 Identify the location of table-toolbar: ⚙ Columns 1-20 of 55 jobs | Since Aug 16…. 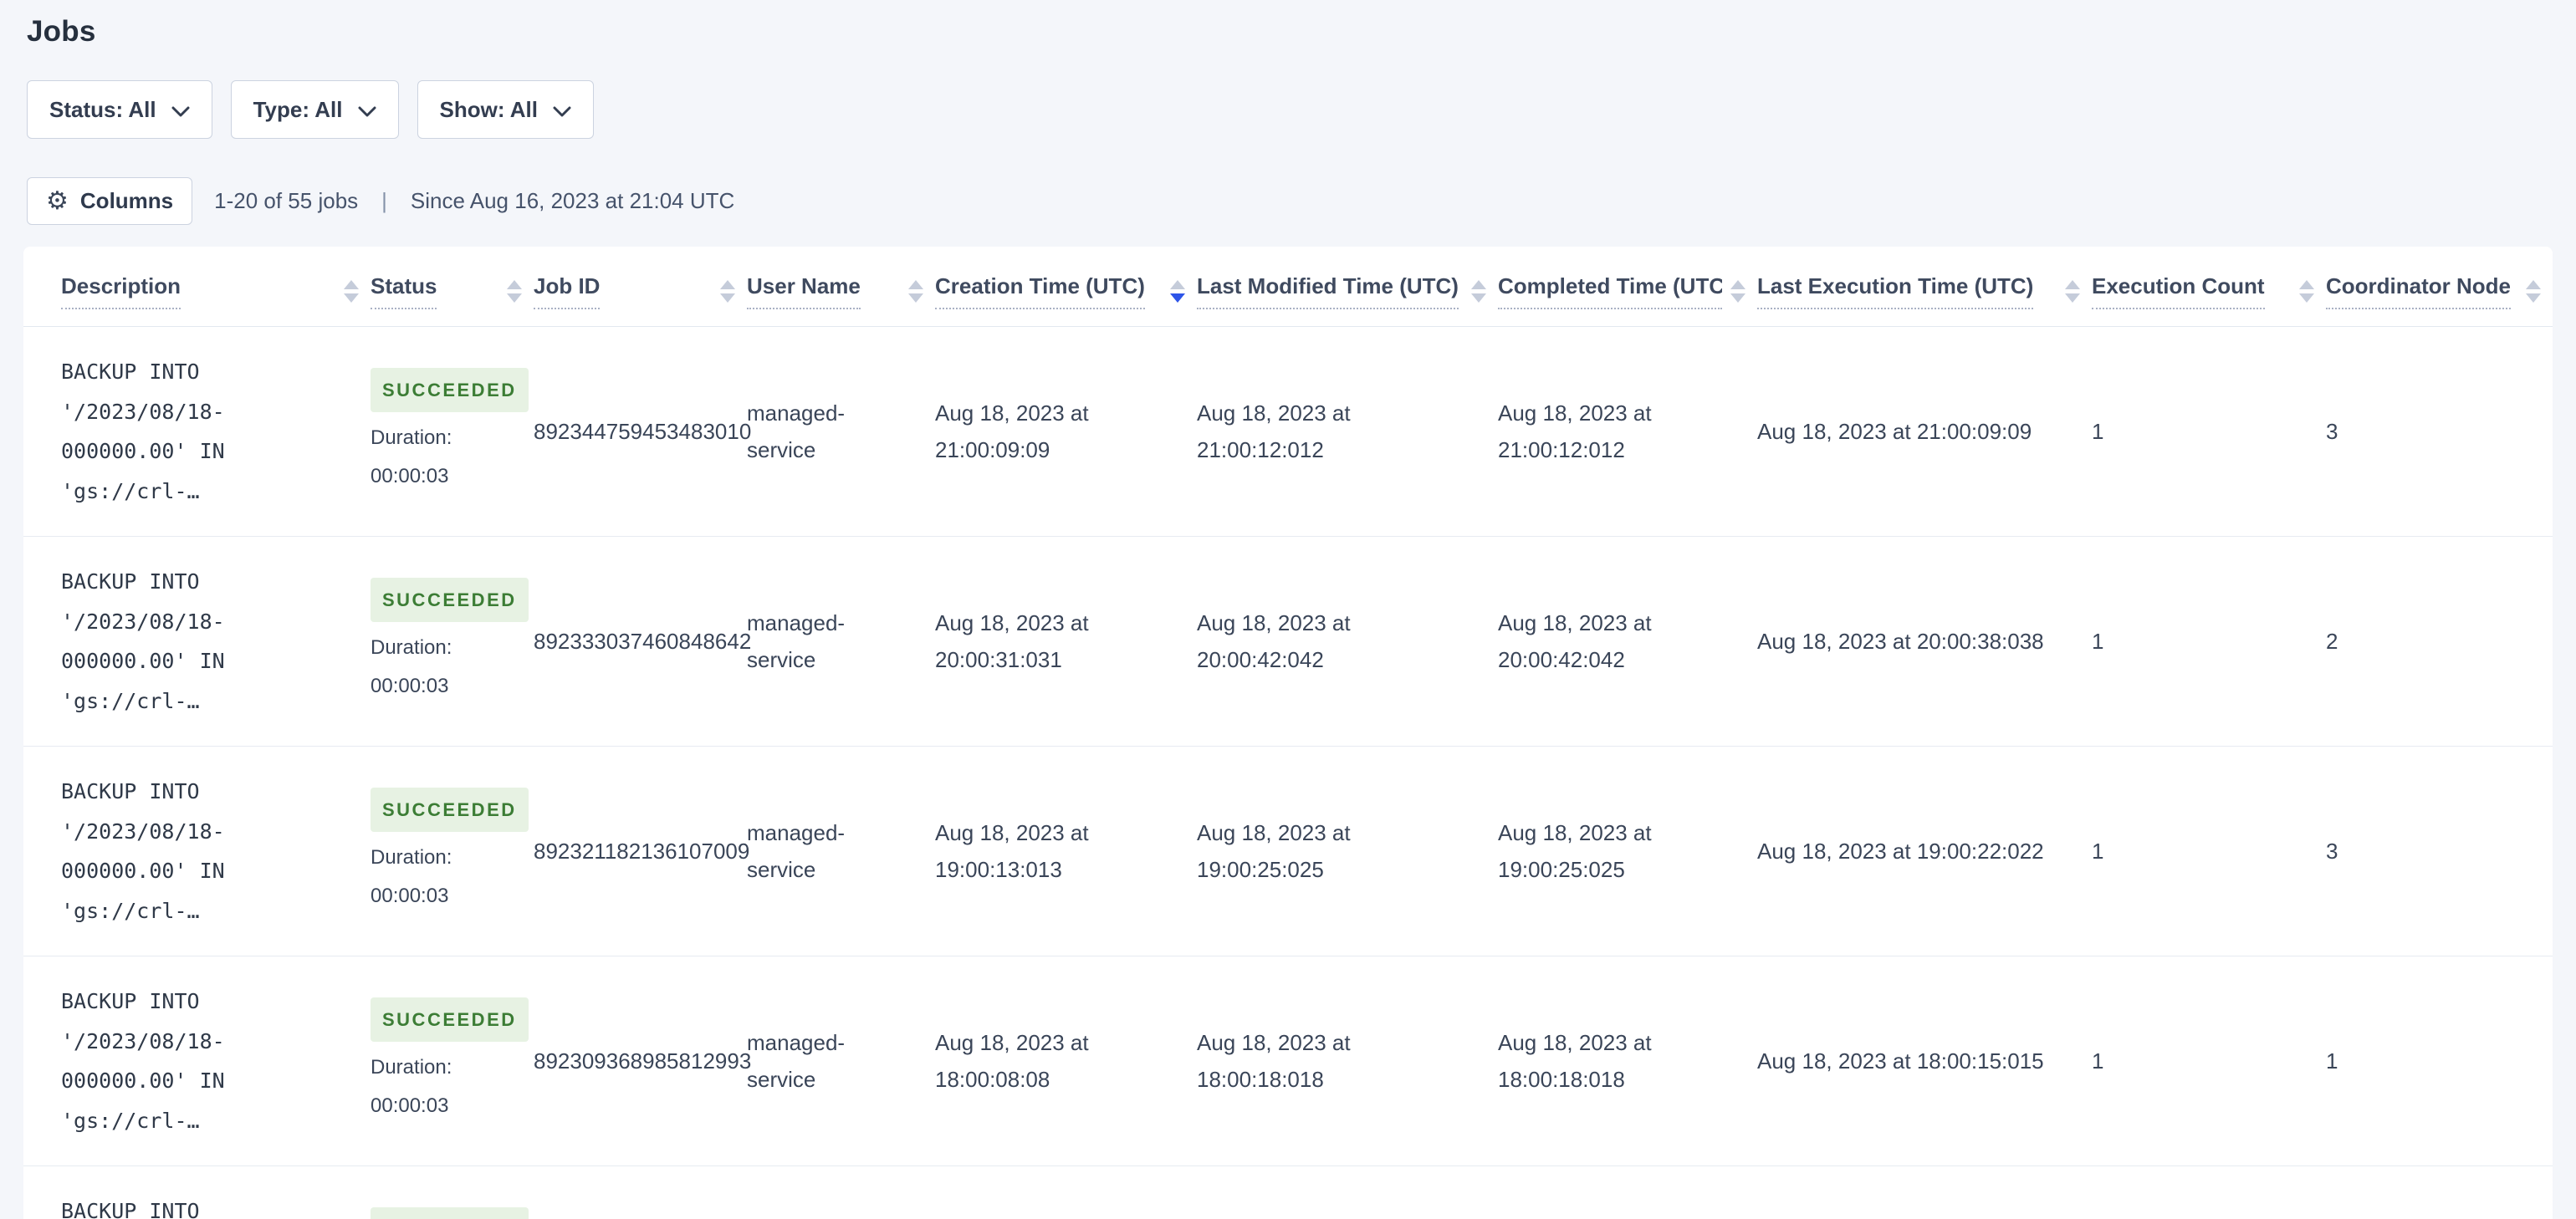
(1301, 201).